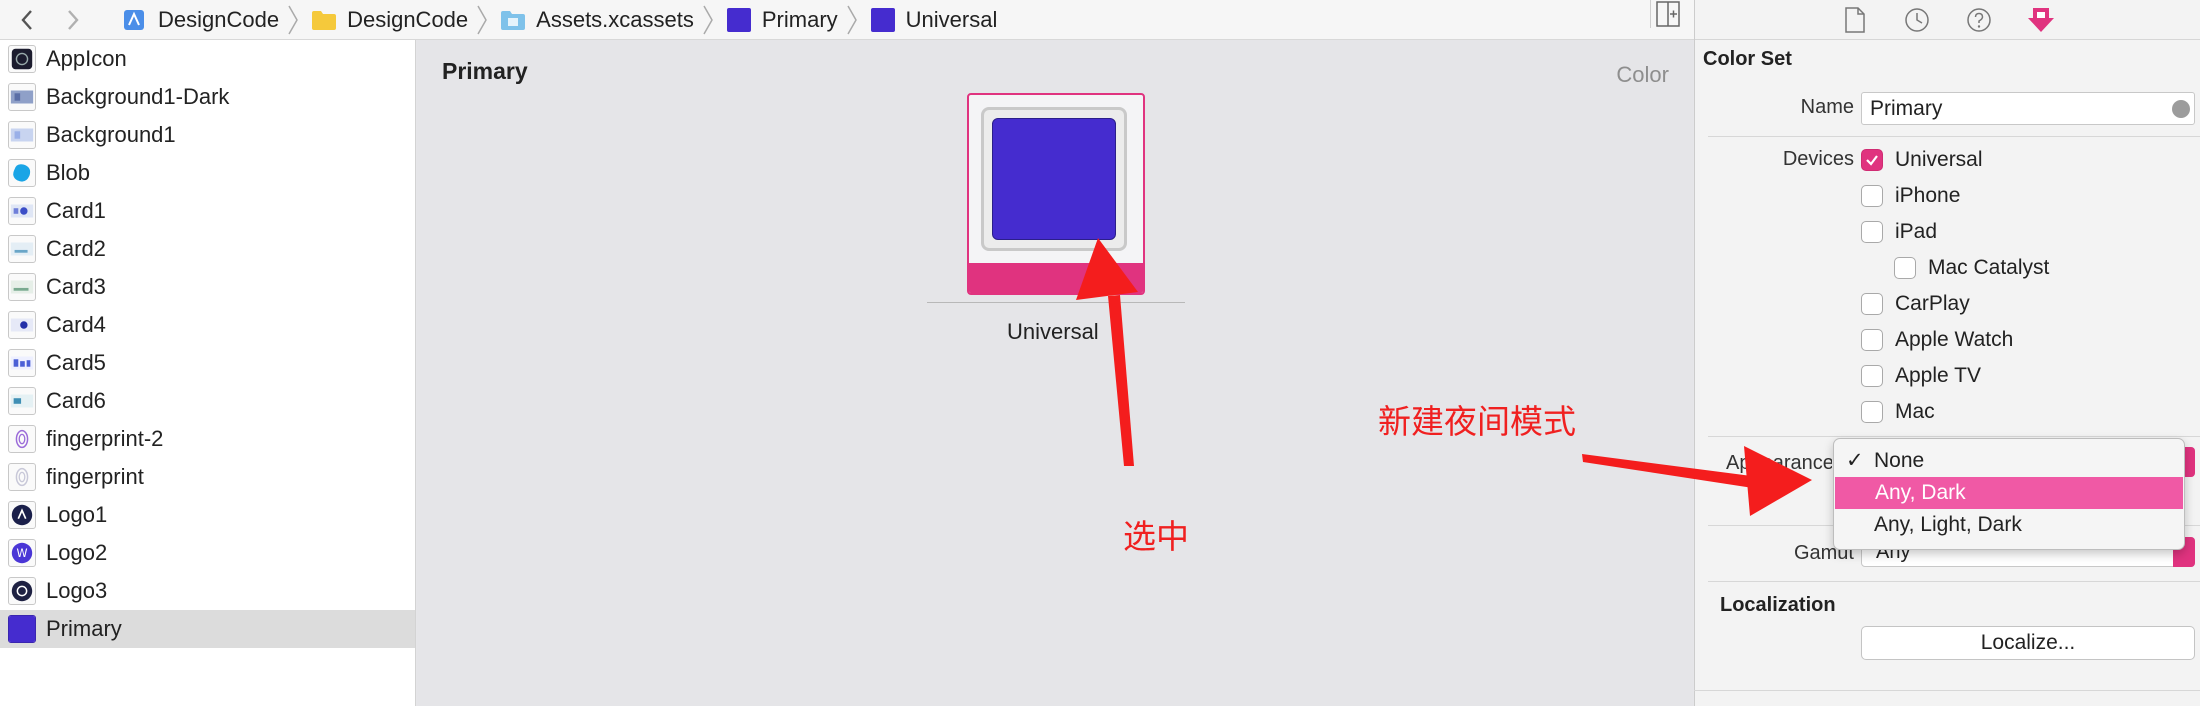 The height and width of the screenshot is (706, 2200). Describe the element at coordinates (111, 134) in the screenshot. I see `asset-label: Background1` at that location.